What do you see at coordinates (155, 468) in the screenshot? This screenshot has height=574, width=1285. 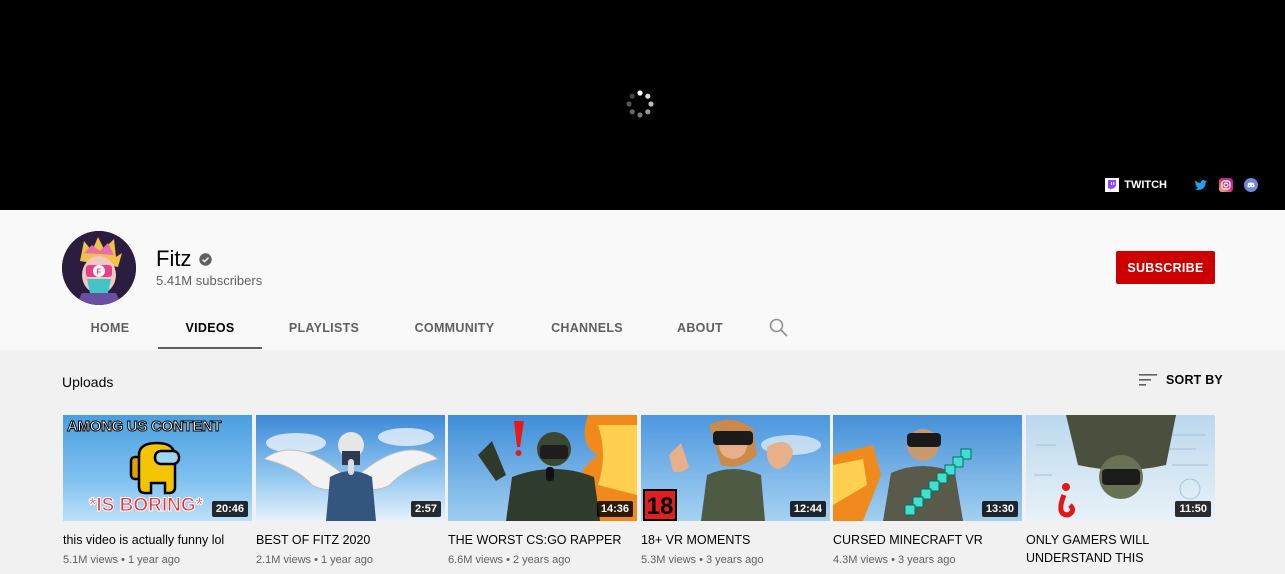 I see `crewmate-image` at bounding box center [155, 468].